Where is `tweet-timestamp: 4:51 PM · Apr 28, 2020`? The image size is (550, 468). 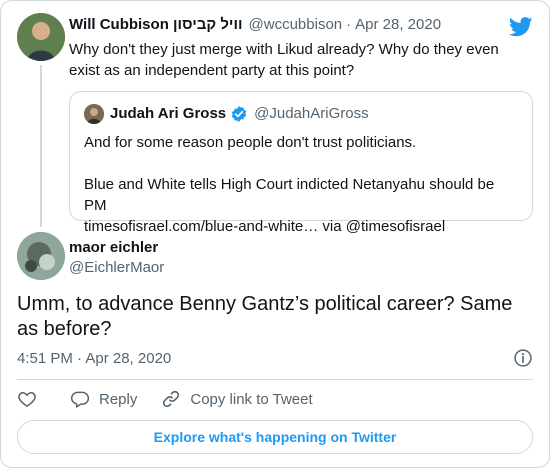 tweet-timestamp: 4:51 PM · Apr 28, 2020 is located at coordinates (94, 359).